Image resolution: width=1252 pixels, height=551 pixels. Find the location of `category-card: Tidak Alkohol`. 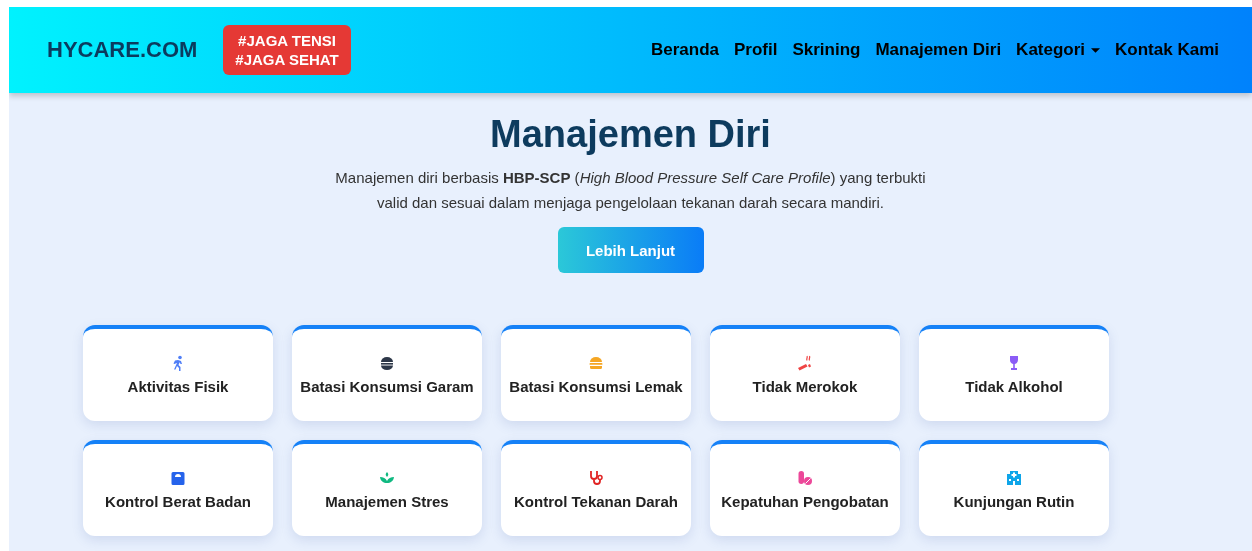

category-card: Tidak Alkohol is located at coordinates (1014, 373).